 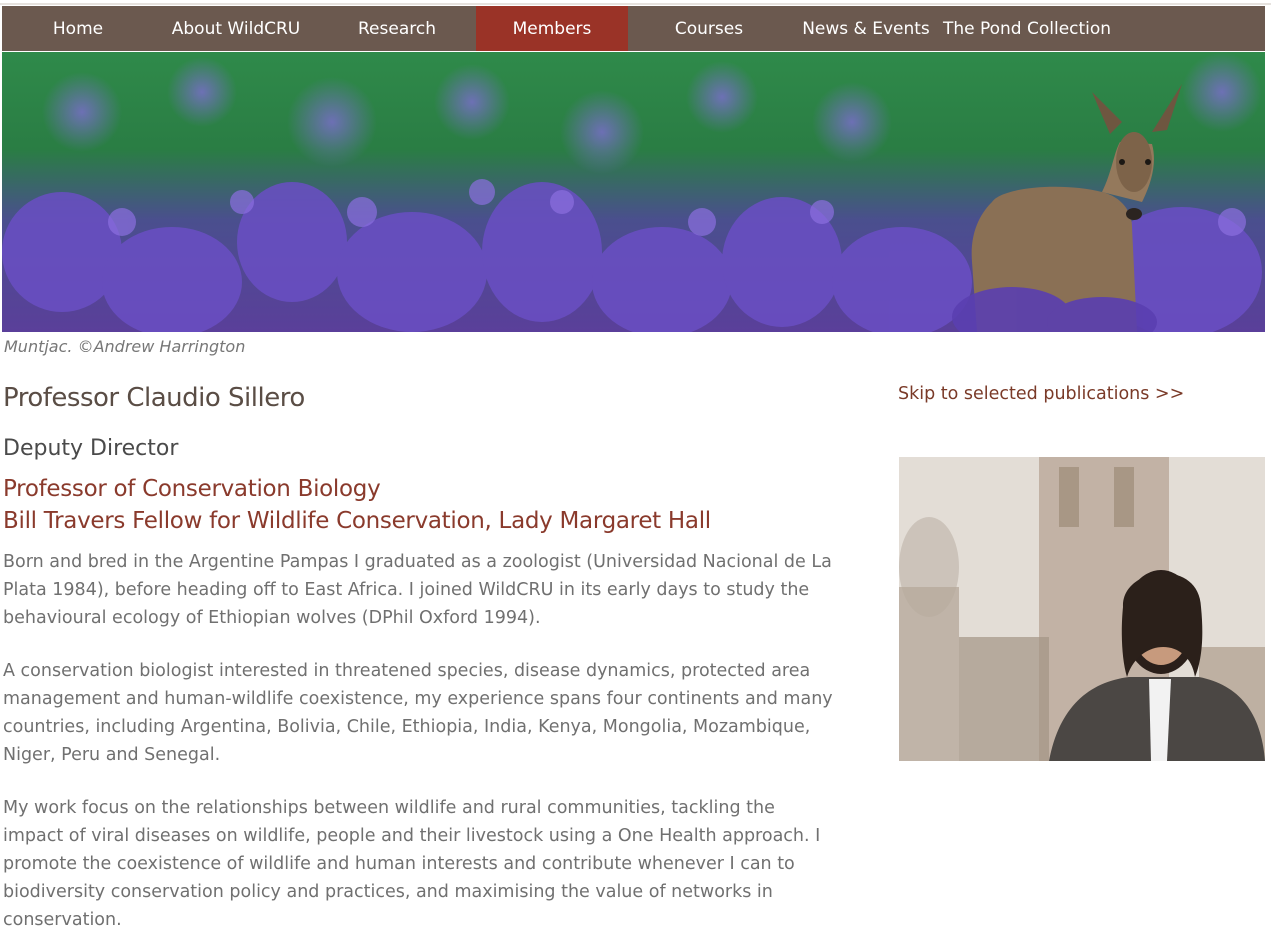 What do you see at coordinates (635, 4) in the screenshot?
I see `top-rule` at bounding box center [635, 4].